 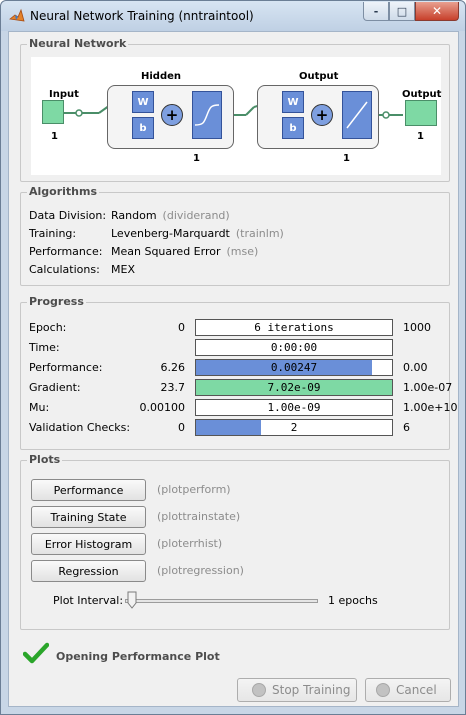 I want to click on output-sum-icon: +, so click(x=322, y=115).